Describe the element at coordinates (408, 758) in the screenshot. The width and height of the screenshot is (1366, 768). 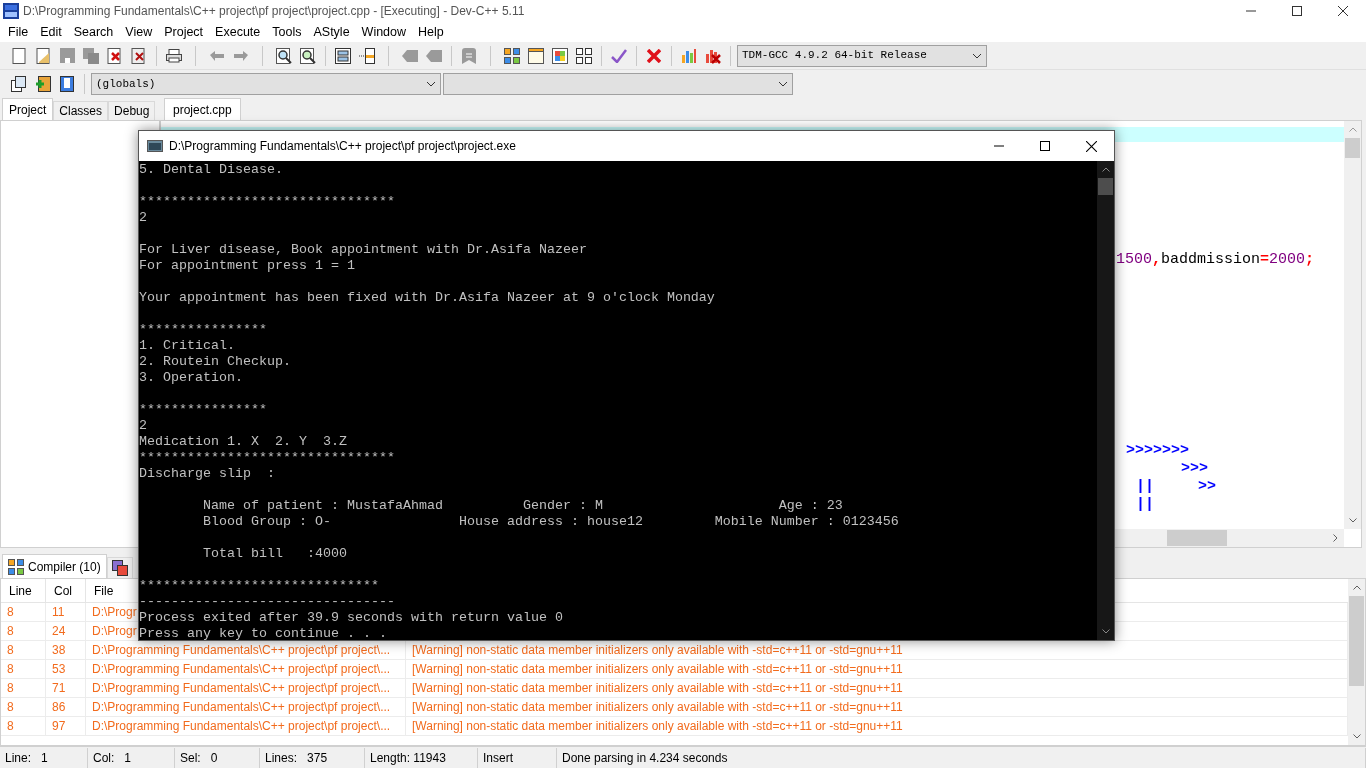
I see `status-label: Length: 11943` at that location.